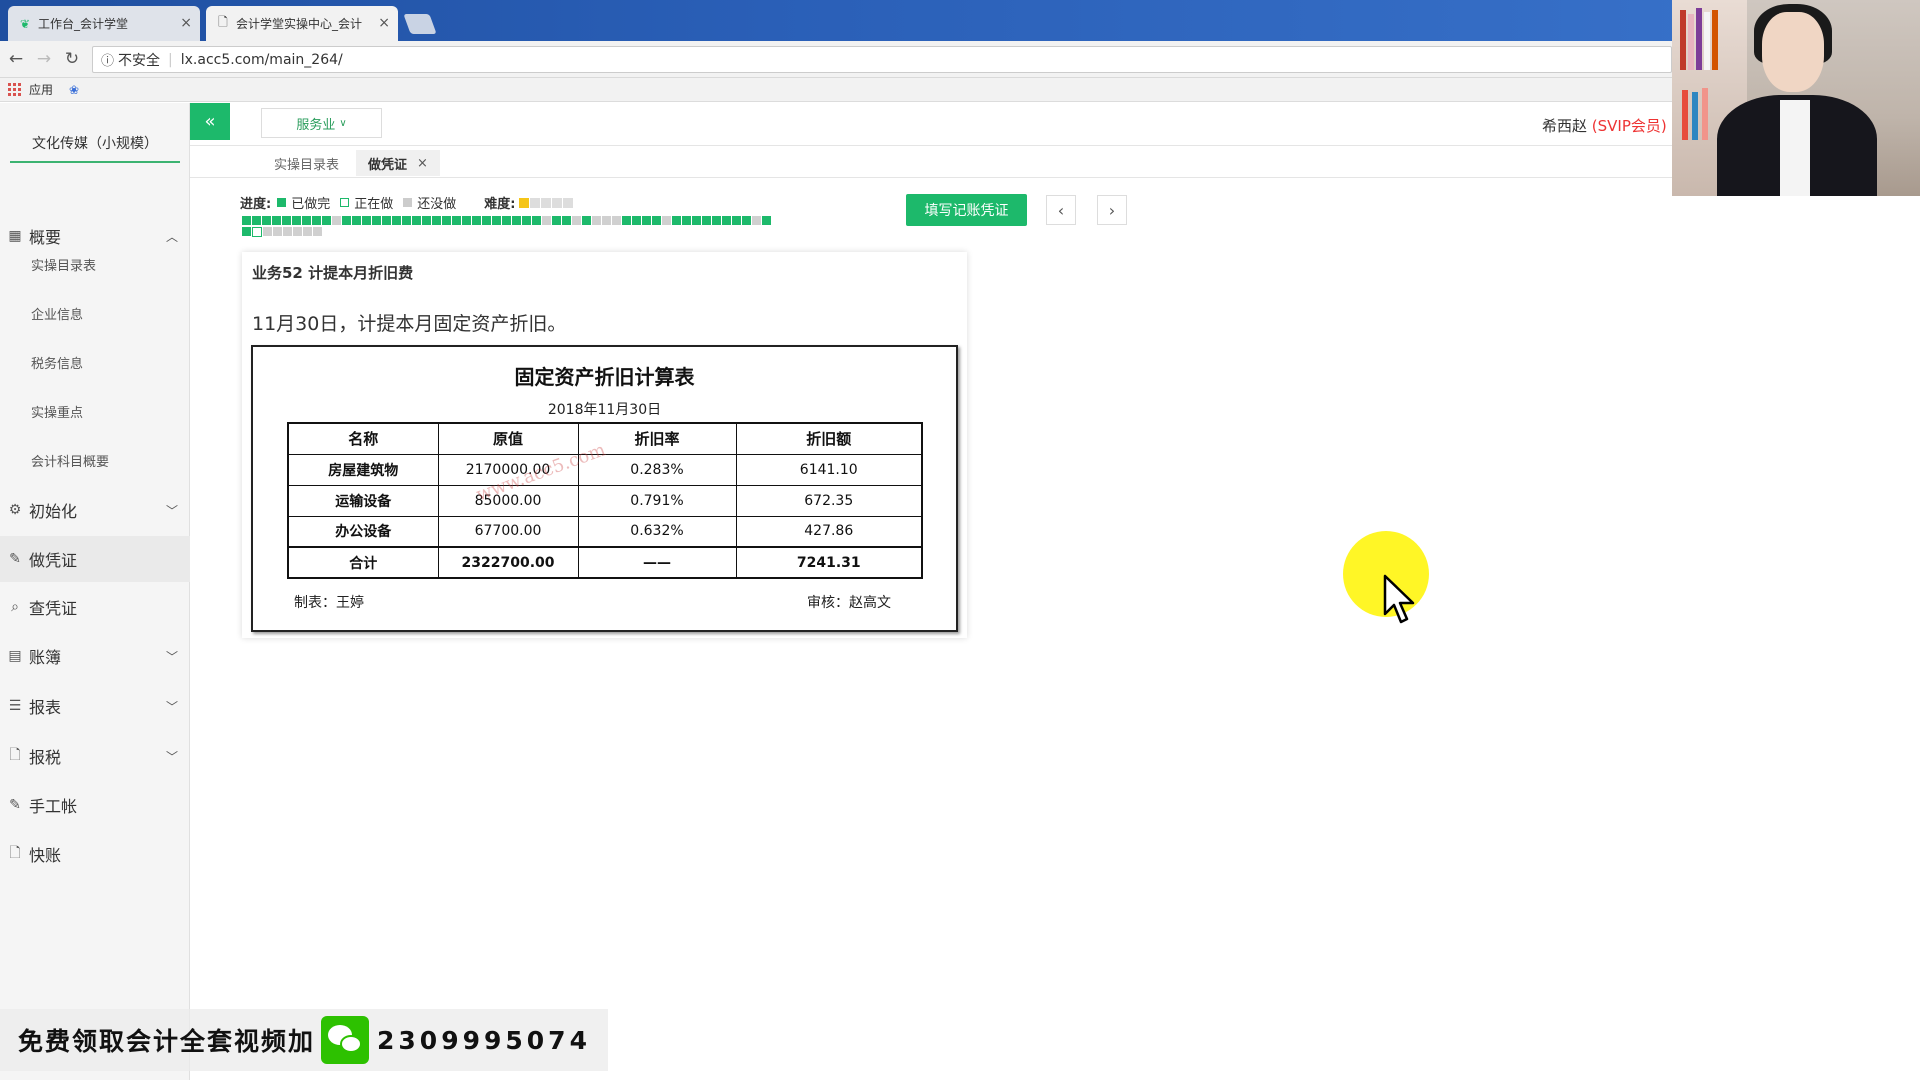 The image size is (1920, 1080). What do you see at coordinates (1061, 210) in the screenshot?
I see `prev-button: ‹` at bounding box center [1061, 210].